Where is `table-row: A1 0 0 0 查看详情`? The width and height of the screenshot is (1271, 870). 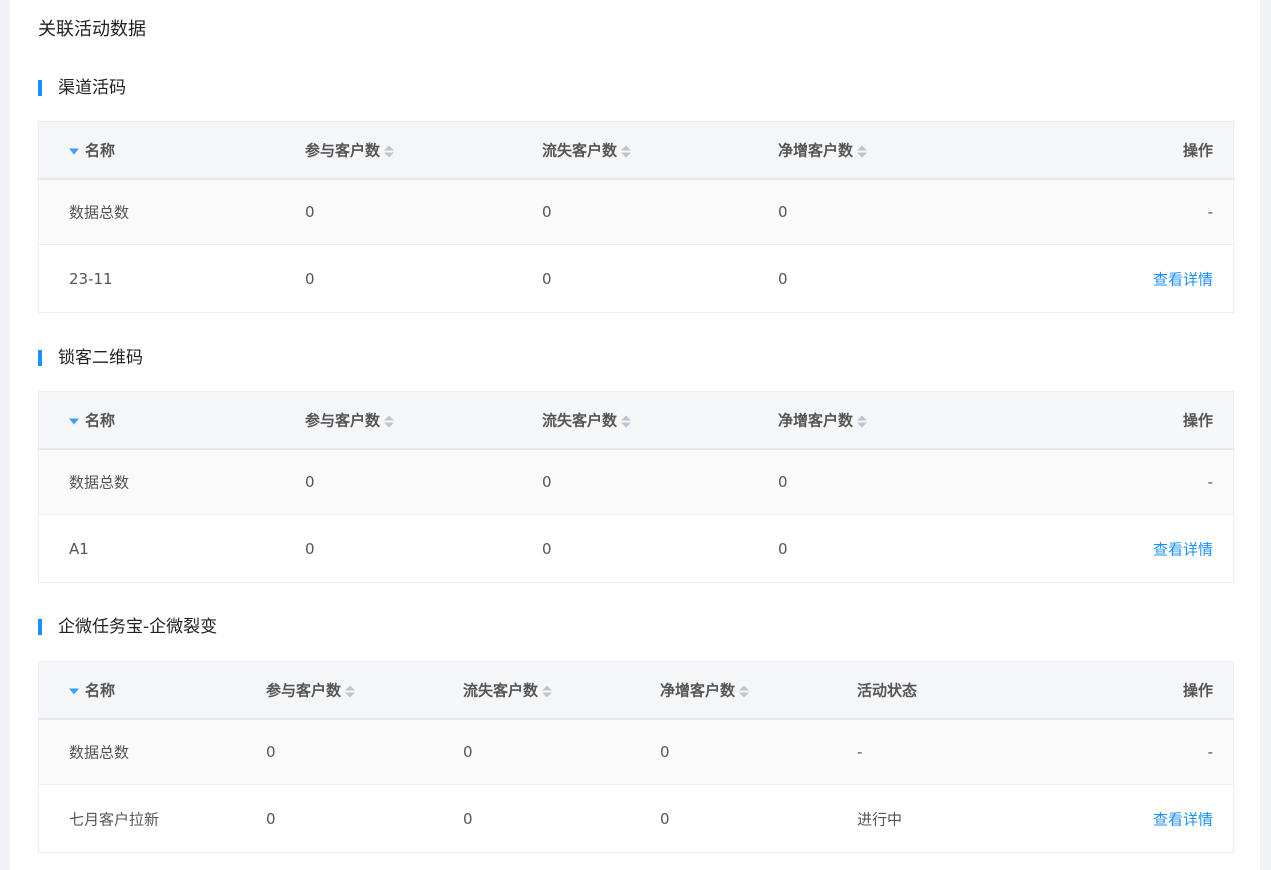
table-row: A1 0 0 0 查看详情 is located at coordinates (636, 548).